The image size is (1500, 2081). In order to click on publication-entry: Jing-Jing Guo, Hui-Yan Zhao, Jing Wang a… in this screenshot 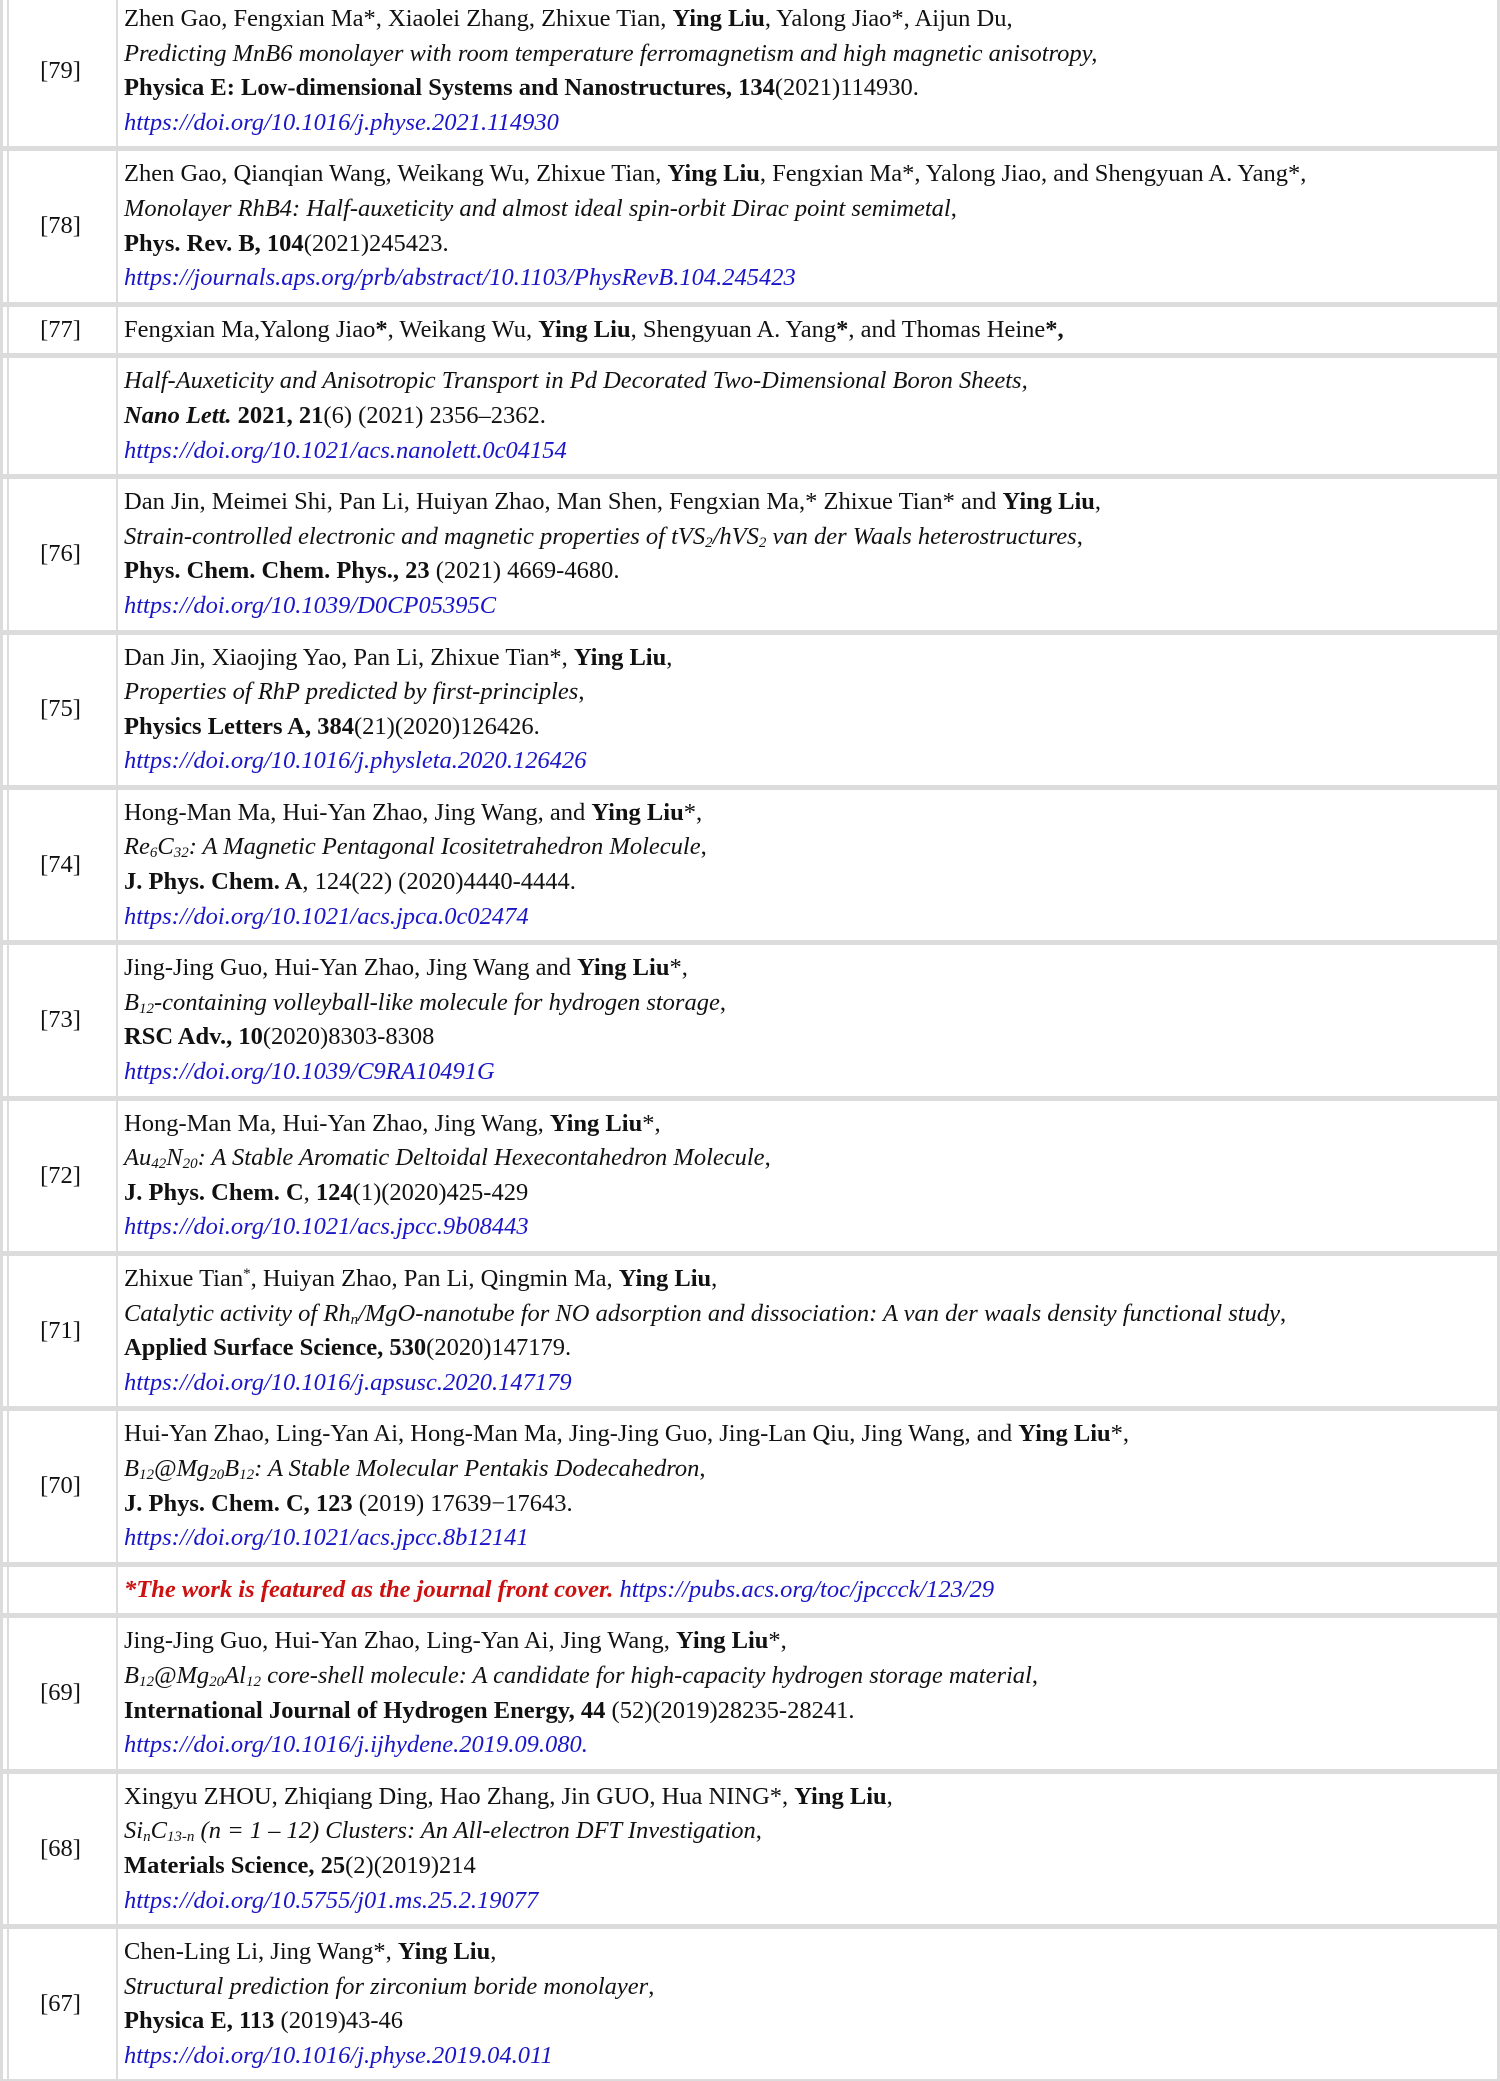, I will do `click(808, 1020)`.